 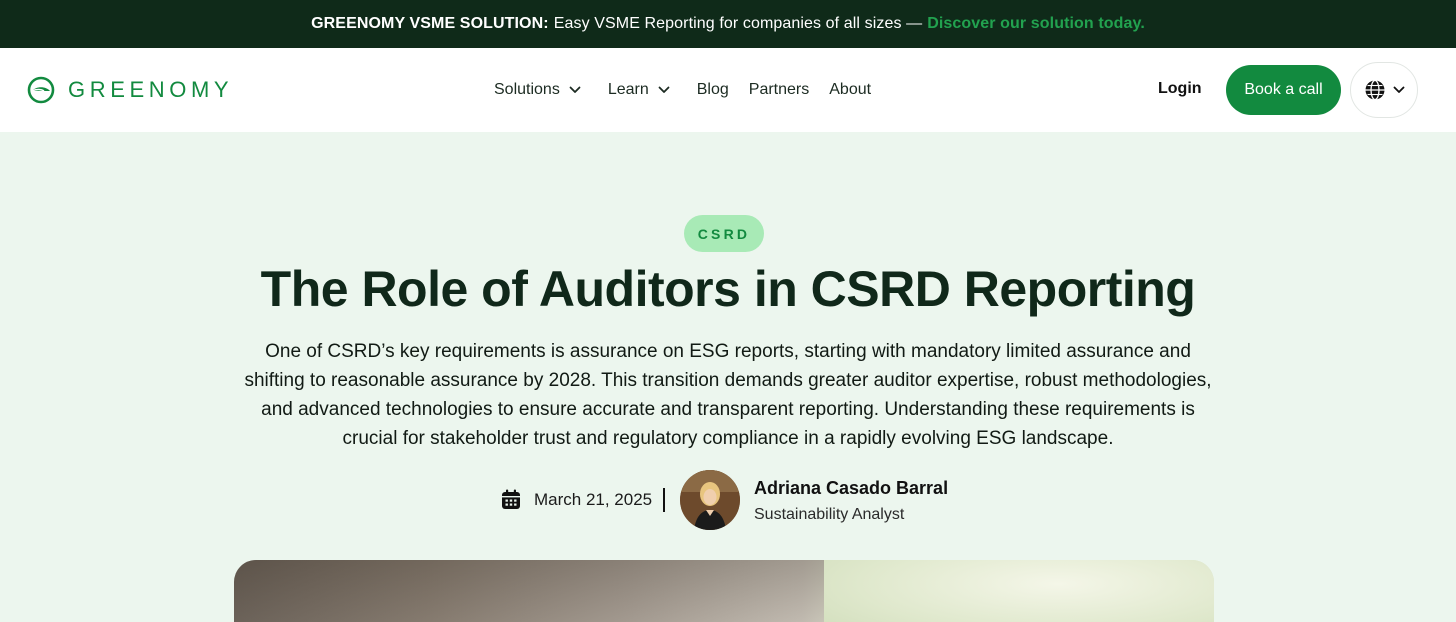 What do you see at coordinates (1283, 90) in the screenshot?
I see `book-call-button: Book a call` at bounding box center [1283, 90].